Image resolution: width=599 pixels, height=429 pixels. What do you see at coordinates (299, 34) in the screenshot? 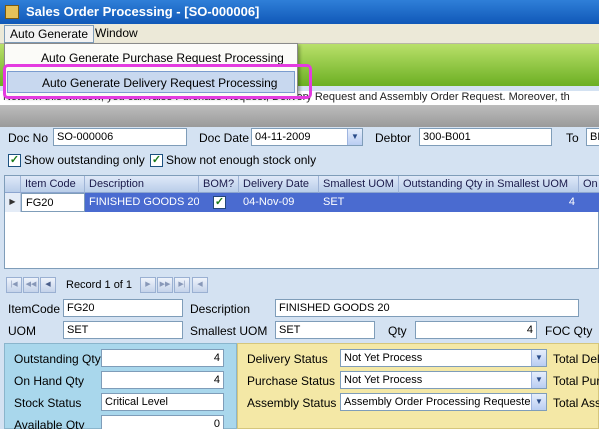
I see `menu-bar: Auto Generate Window` at bounding box center [299, 34].